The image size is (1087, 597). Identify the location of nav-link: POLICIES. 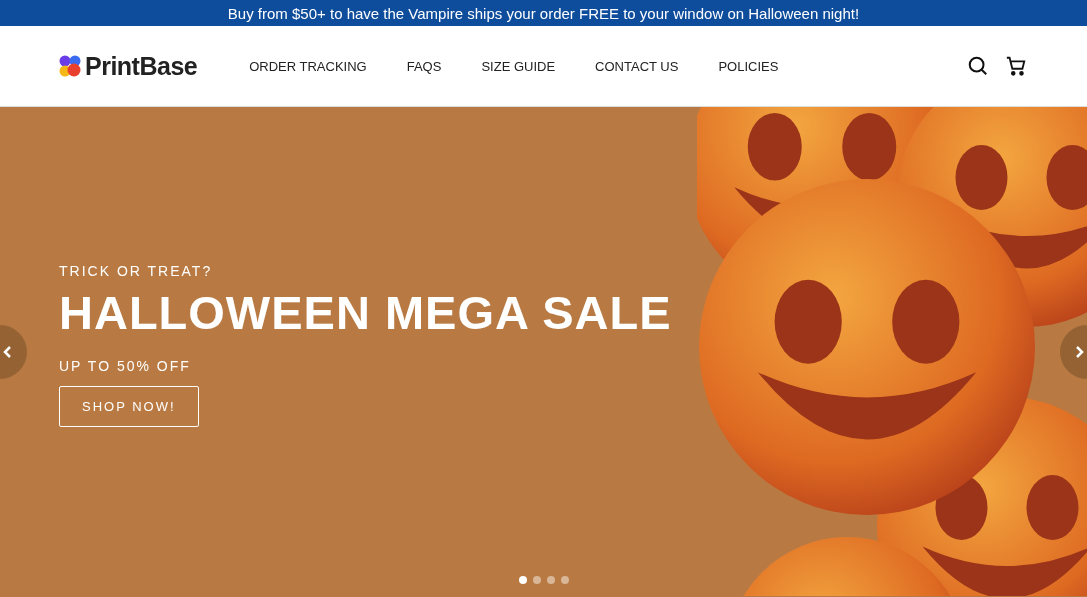
(748, 66).